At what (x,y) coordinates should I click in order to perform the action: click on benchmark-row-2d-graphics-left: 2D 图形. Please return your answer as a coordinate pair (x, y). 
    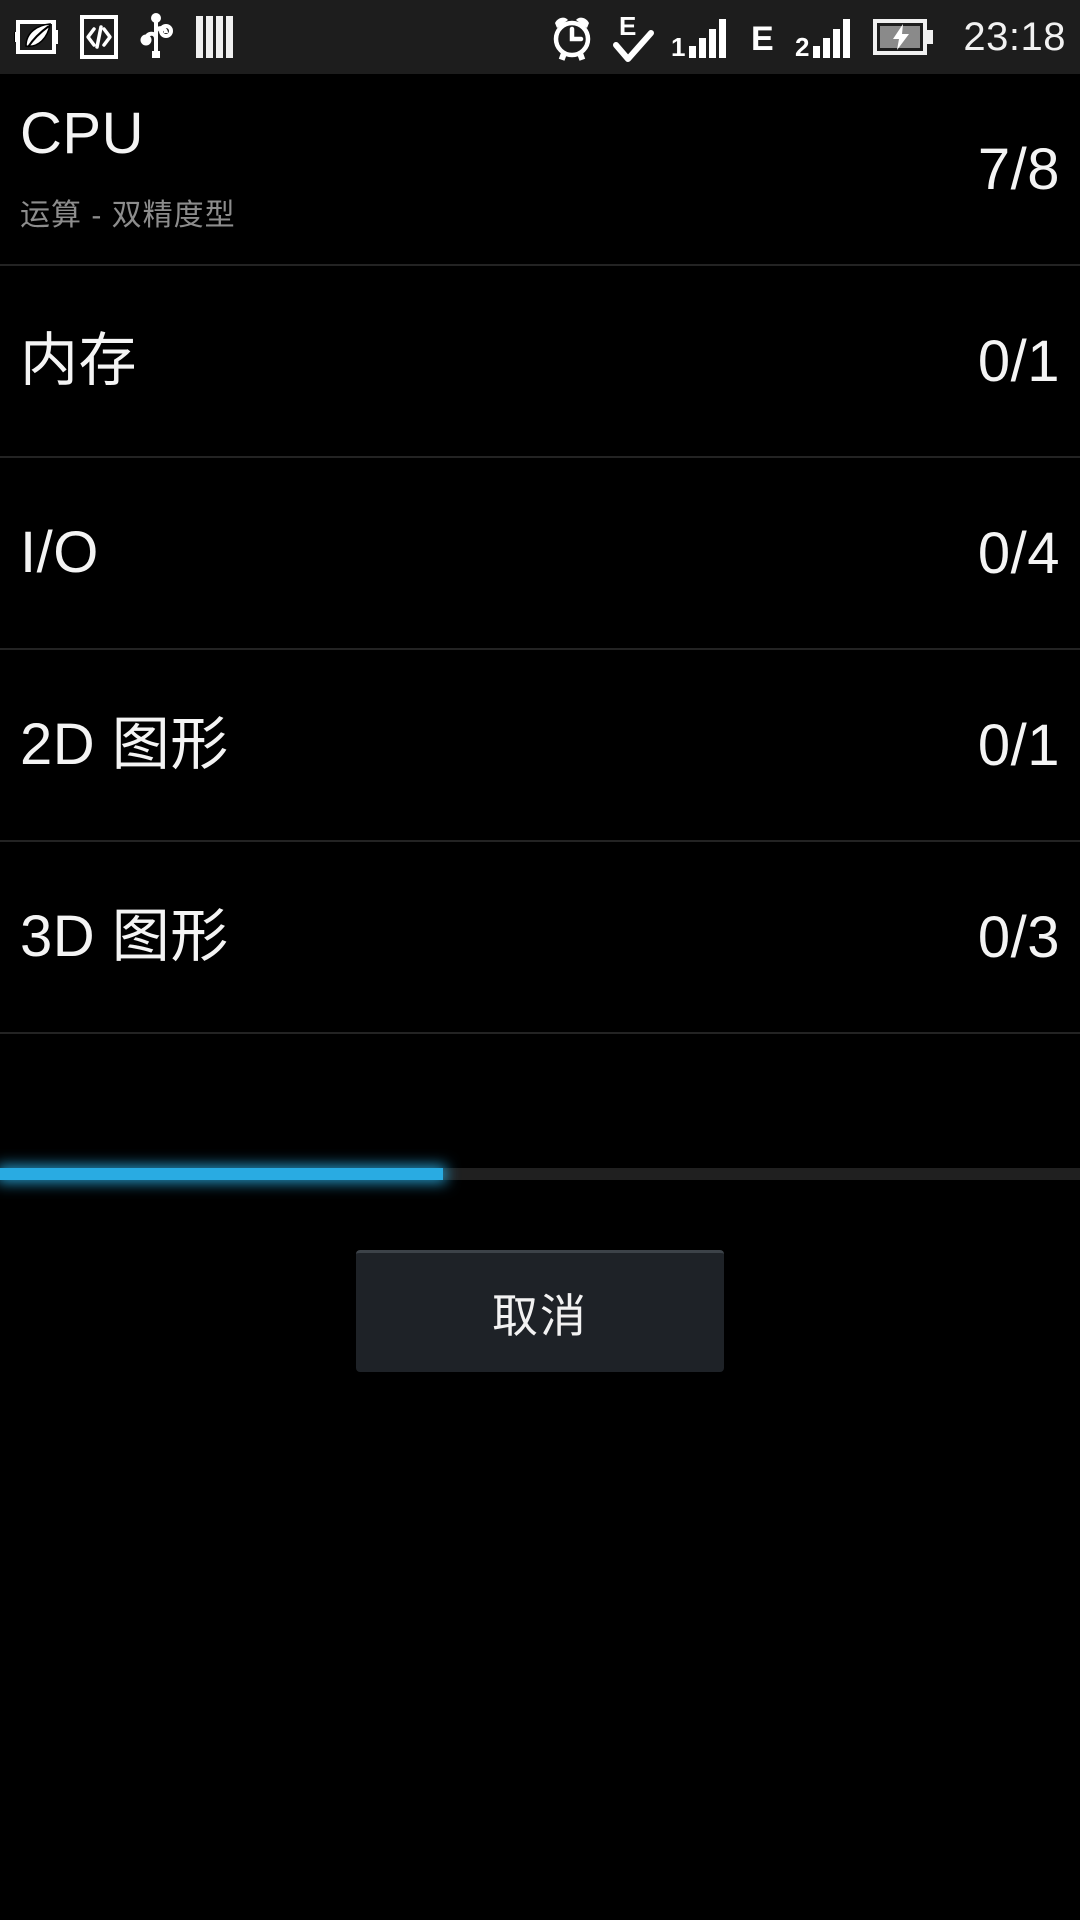
    Looking at the image, I should click on (124, 744).